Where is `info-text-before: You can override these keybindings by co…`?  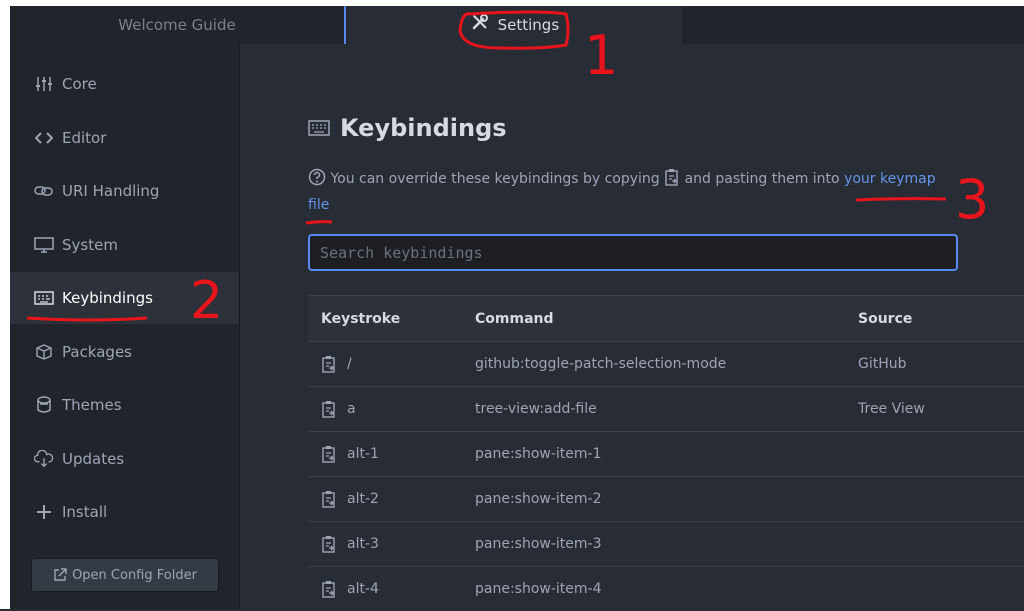 info-text-before: You can override these keybindings by co… is located at coordinates (495, 179).